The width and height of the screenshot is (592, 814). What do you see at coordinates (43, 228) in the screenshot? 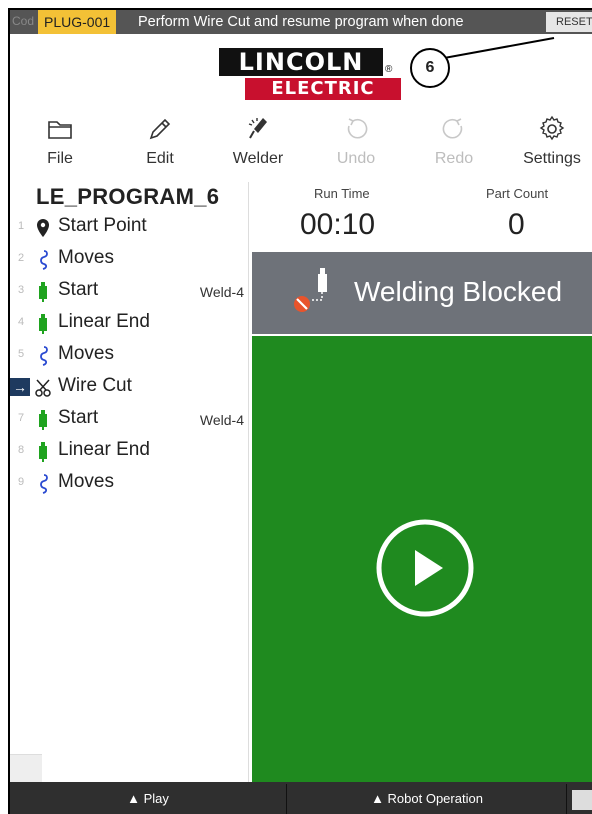
I see `location-pin-icon` at bounding box center [43, 228].